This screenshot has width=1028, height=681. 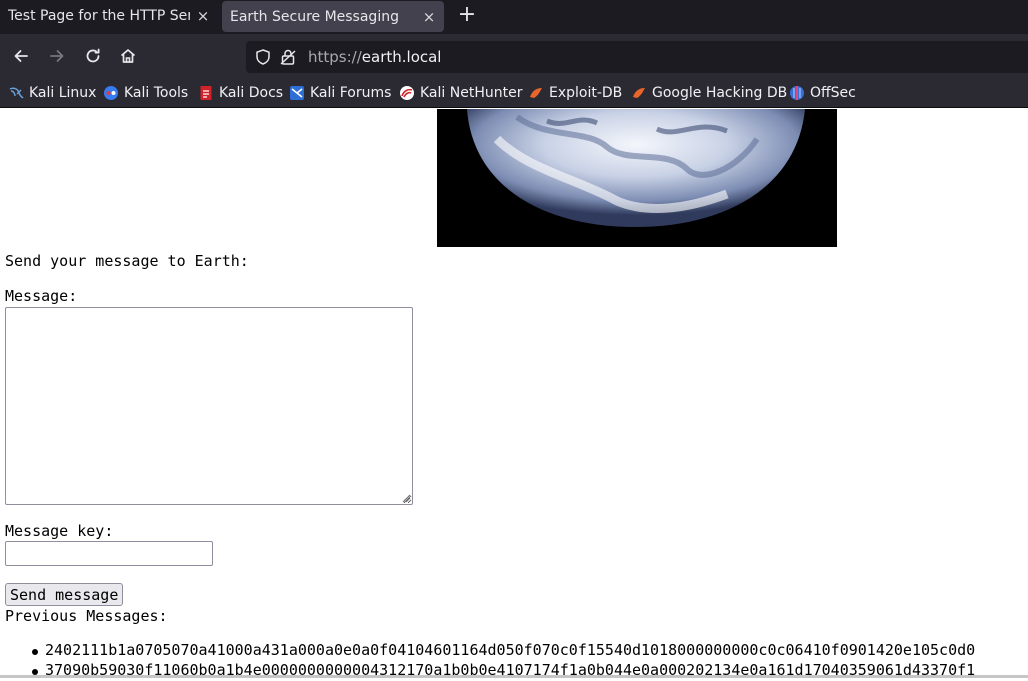 What do you see at coordinates (586, 93) in the screenshot?
I see `bookmark-label: Exploit-DB` at bounding box center [586, 93].